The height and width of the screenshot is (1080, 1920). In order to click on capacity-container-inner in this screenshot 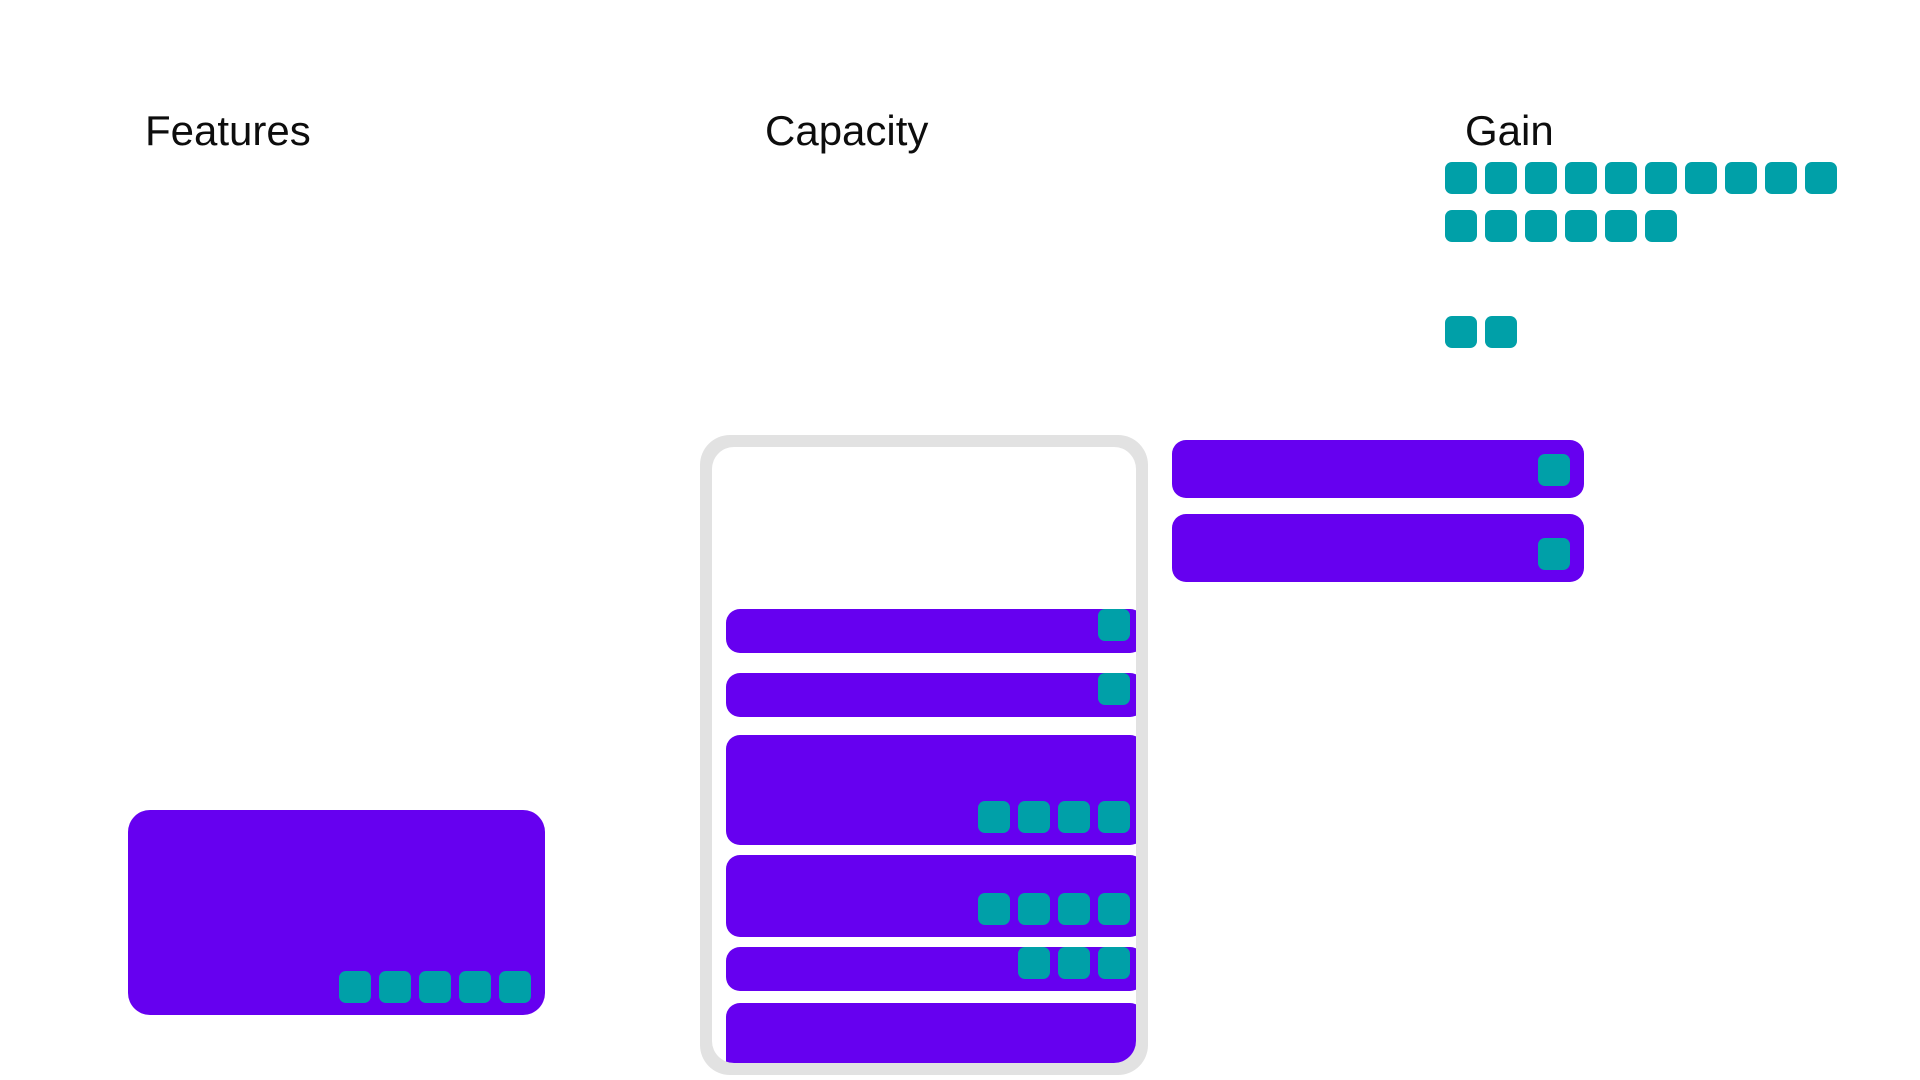, I will do `click(924, 755)`.